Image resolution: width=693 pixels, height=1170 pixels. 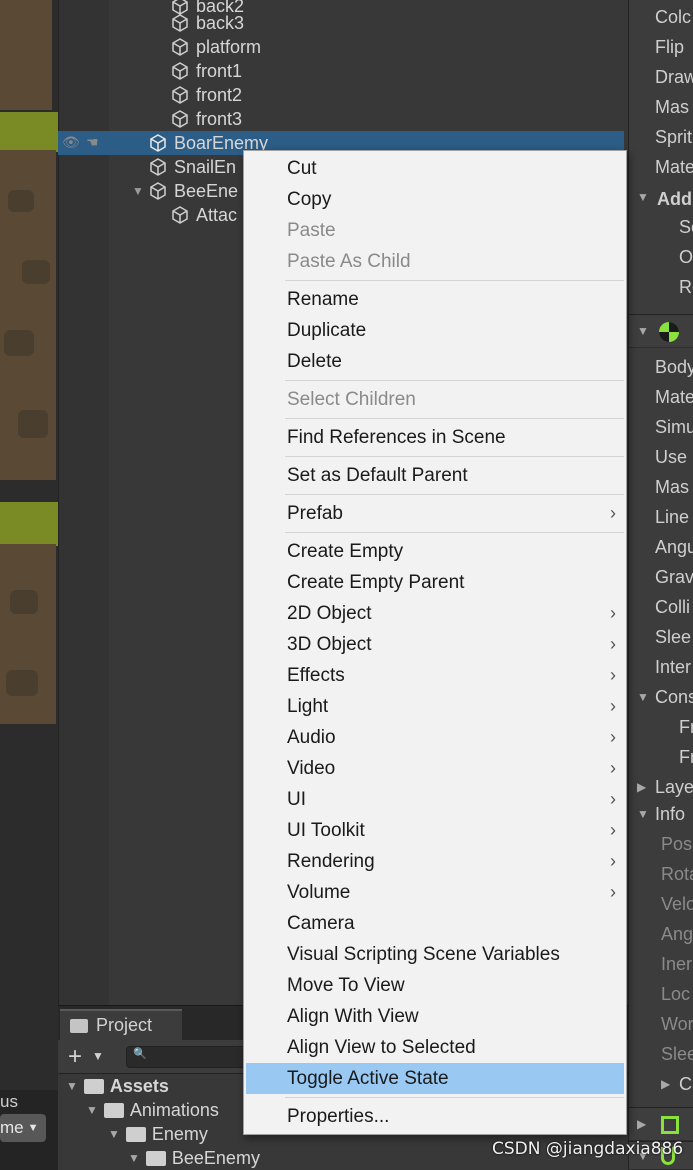 I want to click on menu-item-video: Video ›, so click(x=435, y=768).